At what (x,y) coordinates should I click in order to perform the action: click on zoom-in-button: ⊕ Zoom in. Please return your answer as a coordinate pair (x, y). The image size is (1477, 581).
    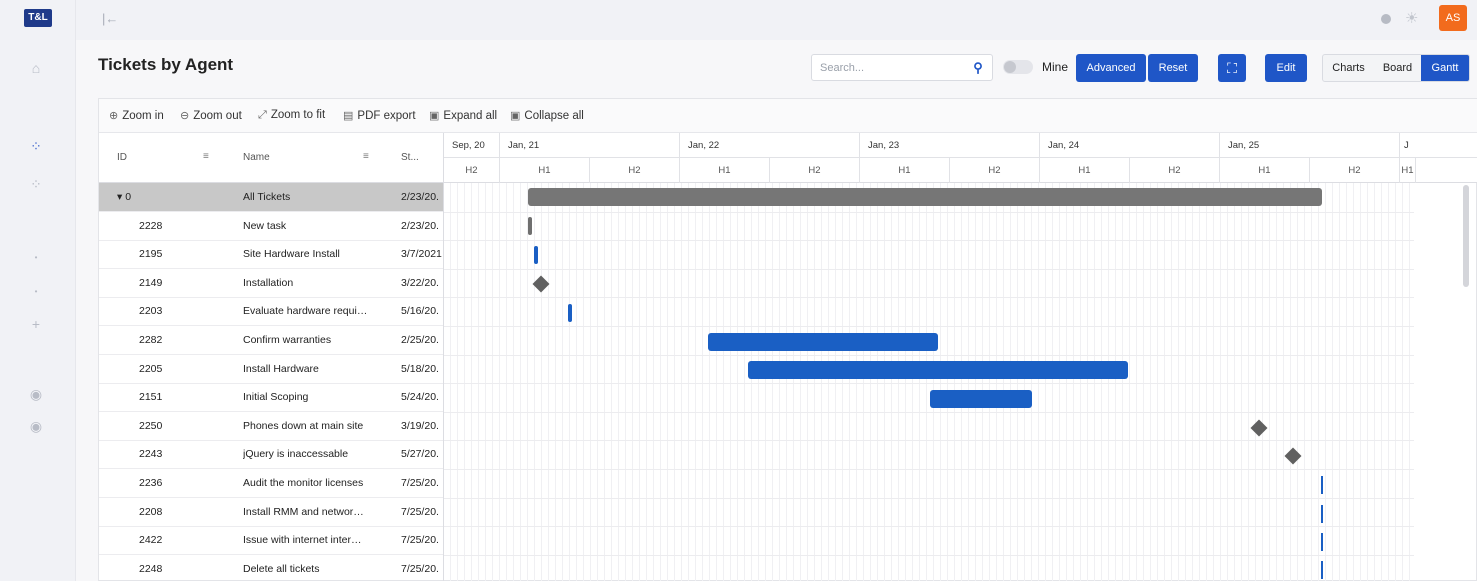
    Looking at the image, I should click on (136, 115).